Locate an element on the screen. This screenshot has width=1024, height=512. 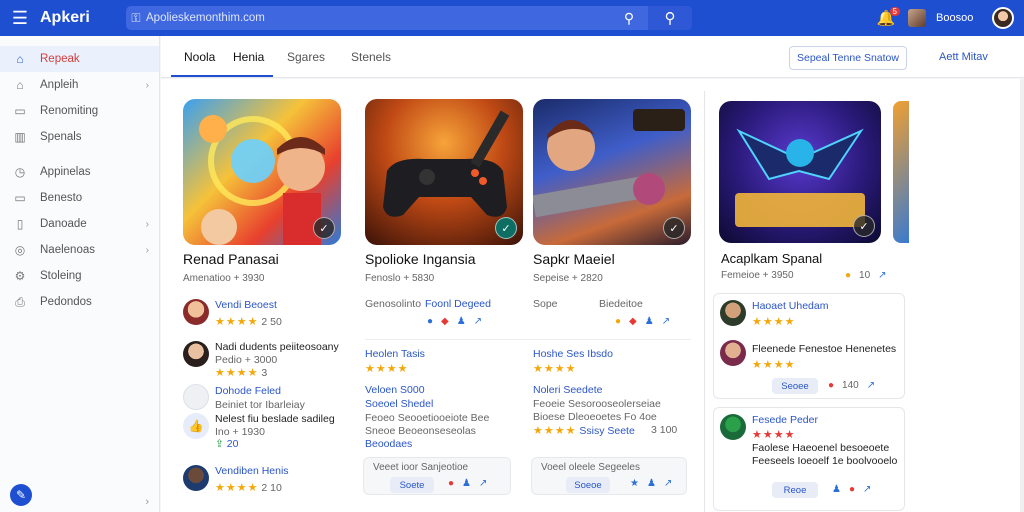
app-brand: Apkeri is located at coordinates (83, 18).